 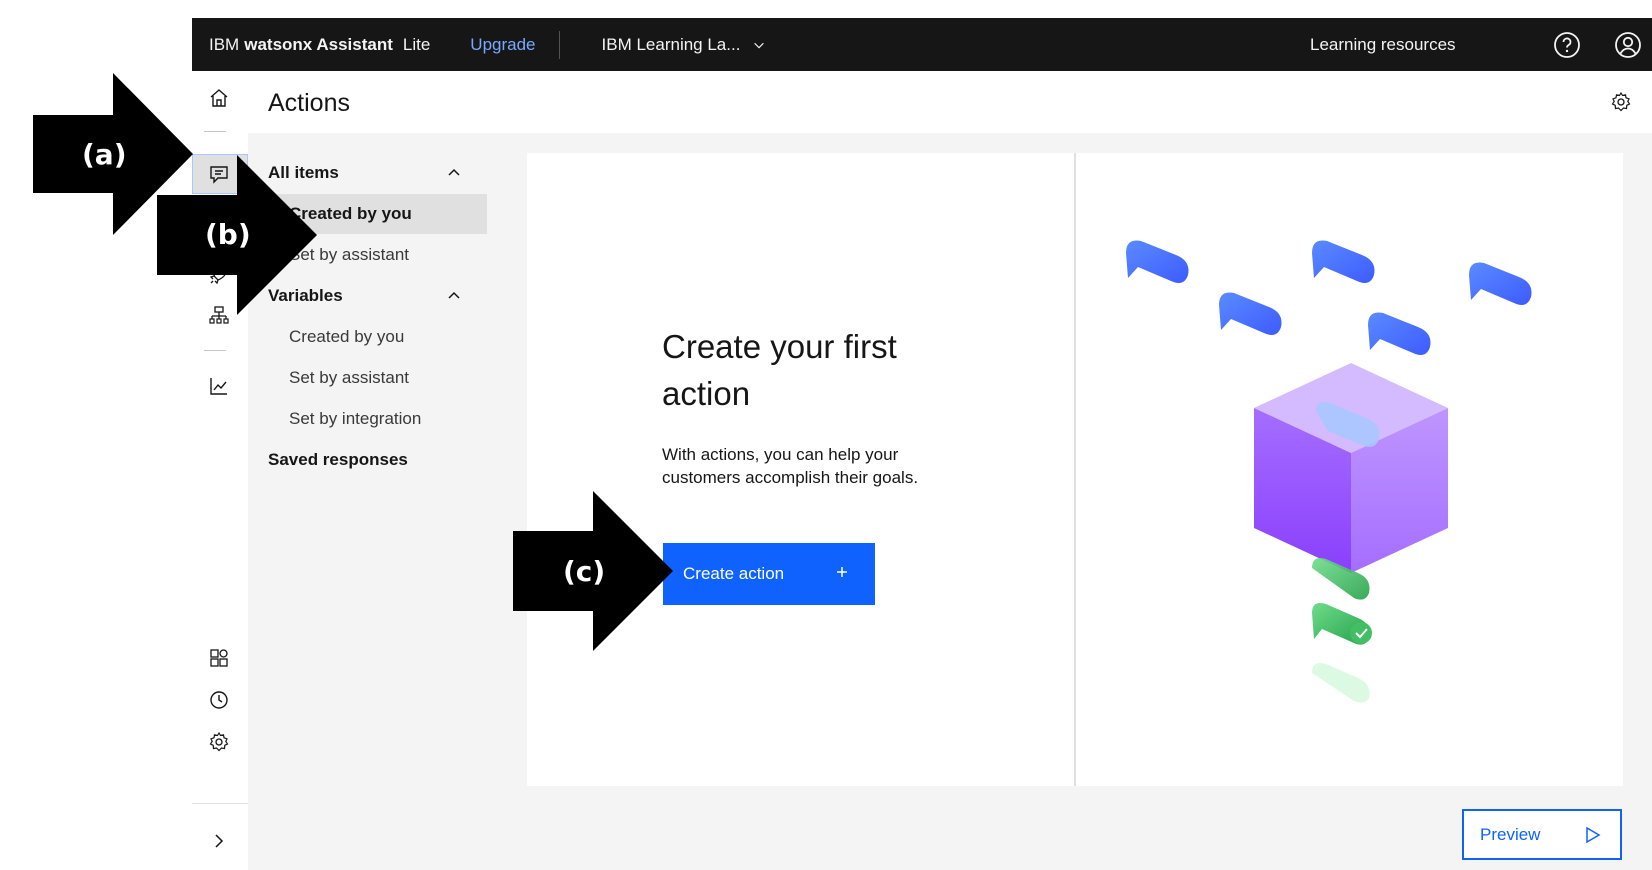 What do you see at coordinates (338, 459) in the screenshot?
I see `nav-section-label: Saved responses` at bounding box center [338, 459].